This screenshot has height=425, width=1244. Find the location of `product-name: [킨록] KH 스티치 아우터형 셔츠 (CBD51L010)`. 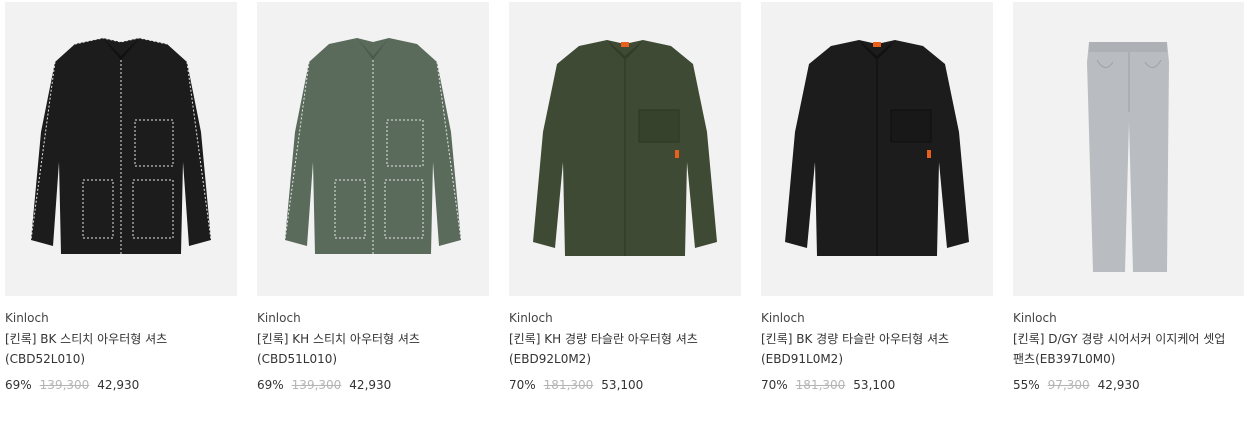

product-name: [킨록] KH 스티치 아우터형 셔츠 (CBD51L010) is located at coordinates (373, 349).